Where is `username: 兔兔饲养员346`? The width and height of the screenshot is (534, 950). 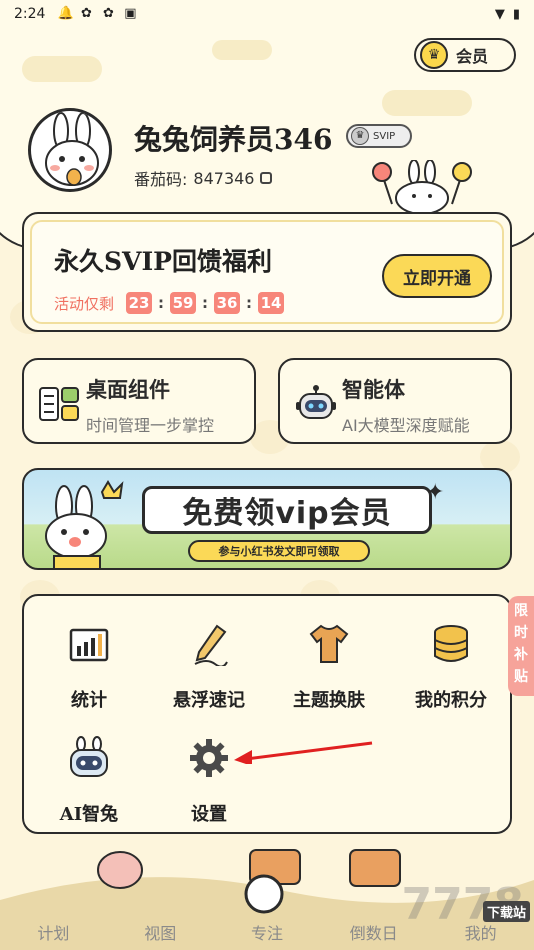 username: 兔兔饲养员346 is located at coordinates (233, 139).